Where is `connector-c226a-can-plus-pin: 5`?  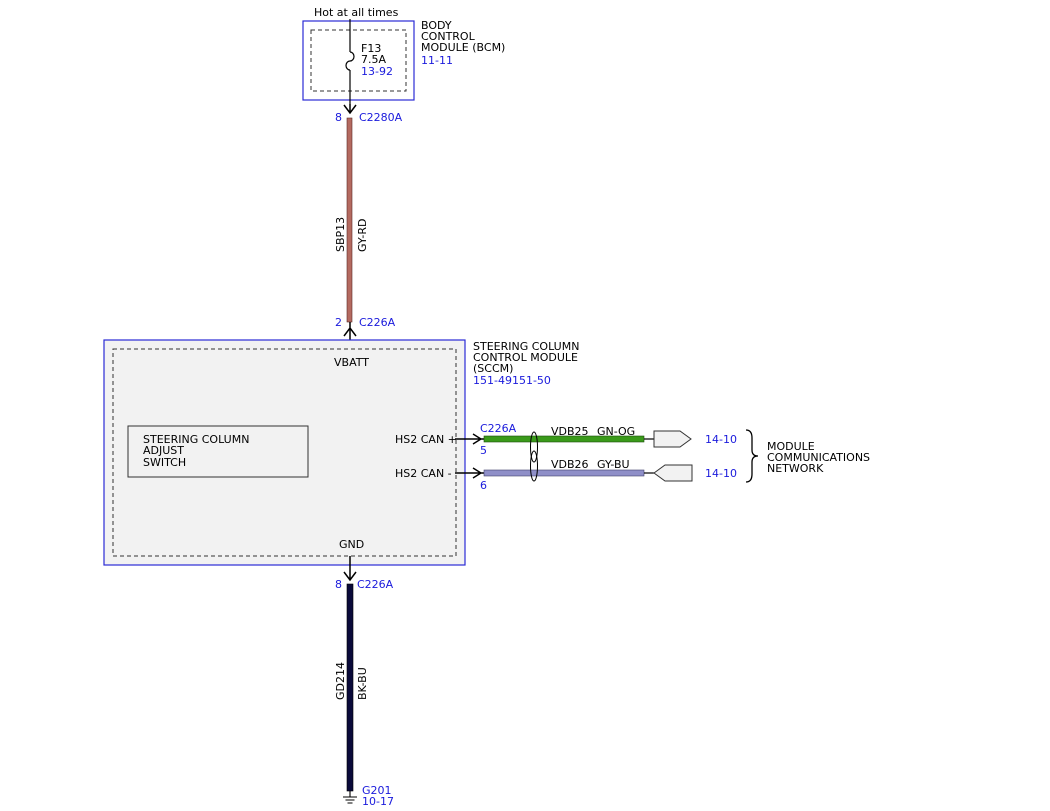 connector-c226a-can-plus-pin: 5 is located at coordinates (483, 450).